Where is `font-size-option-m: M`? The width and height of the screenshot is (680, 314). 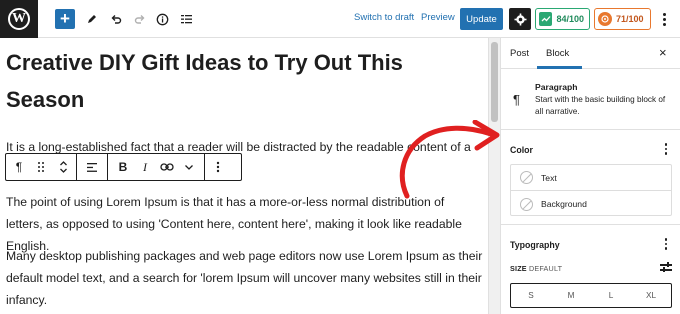 font-size-option-m: M is located at coordinates (571, 295).